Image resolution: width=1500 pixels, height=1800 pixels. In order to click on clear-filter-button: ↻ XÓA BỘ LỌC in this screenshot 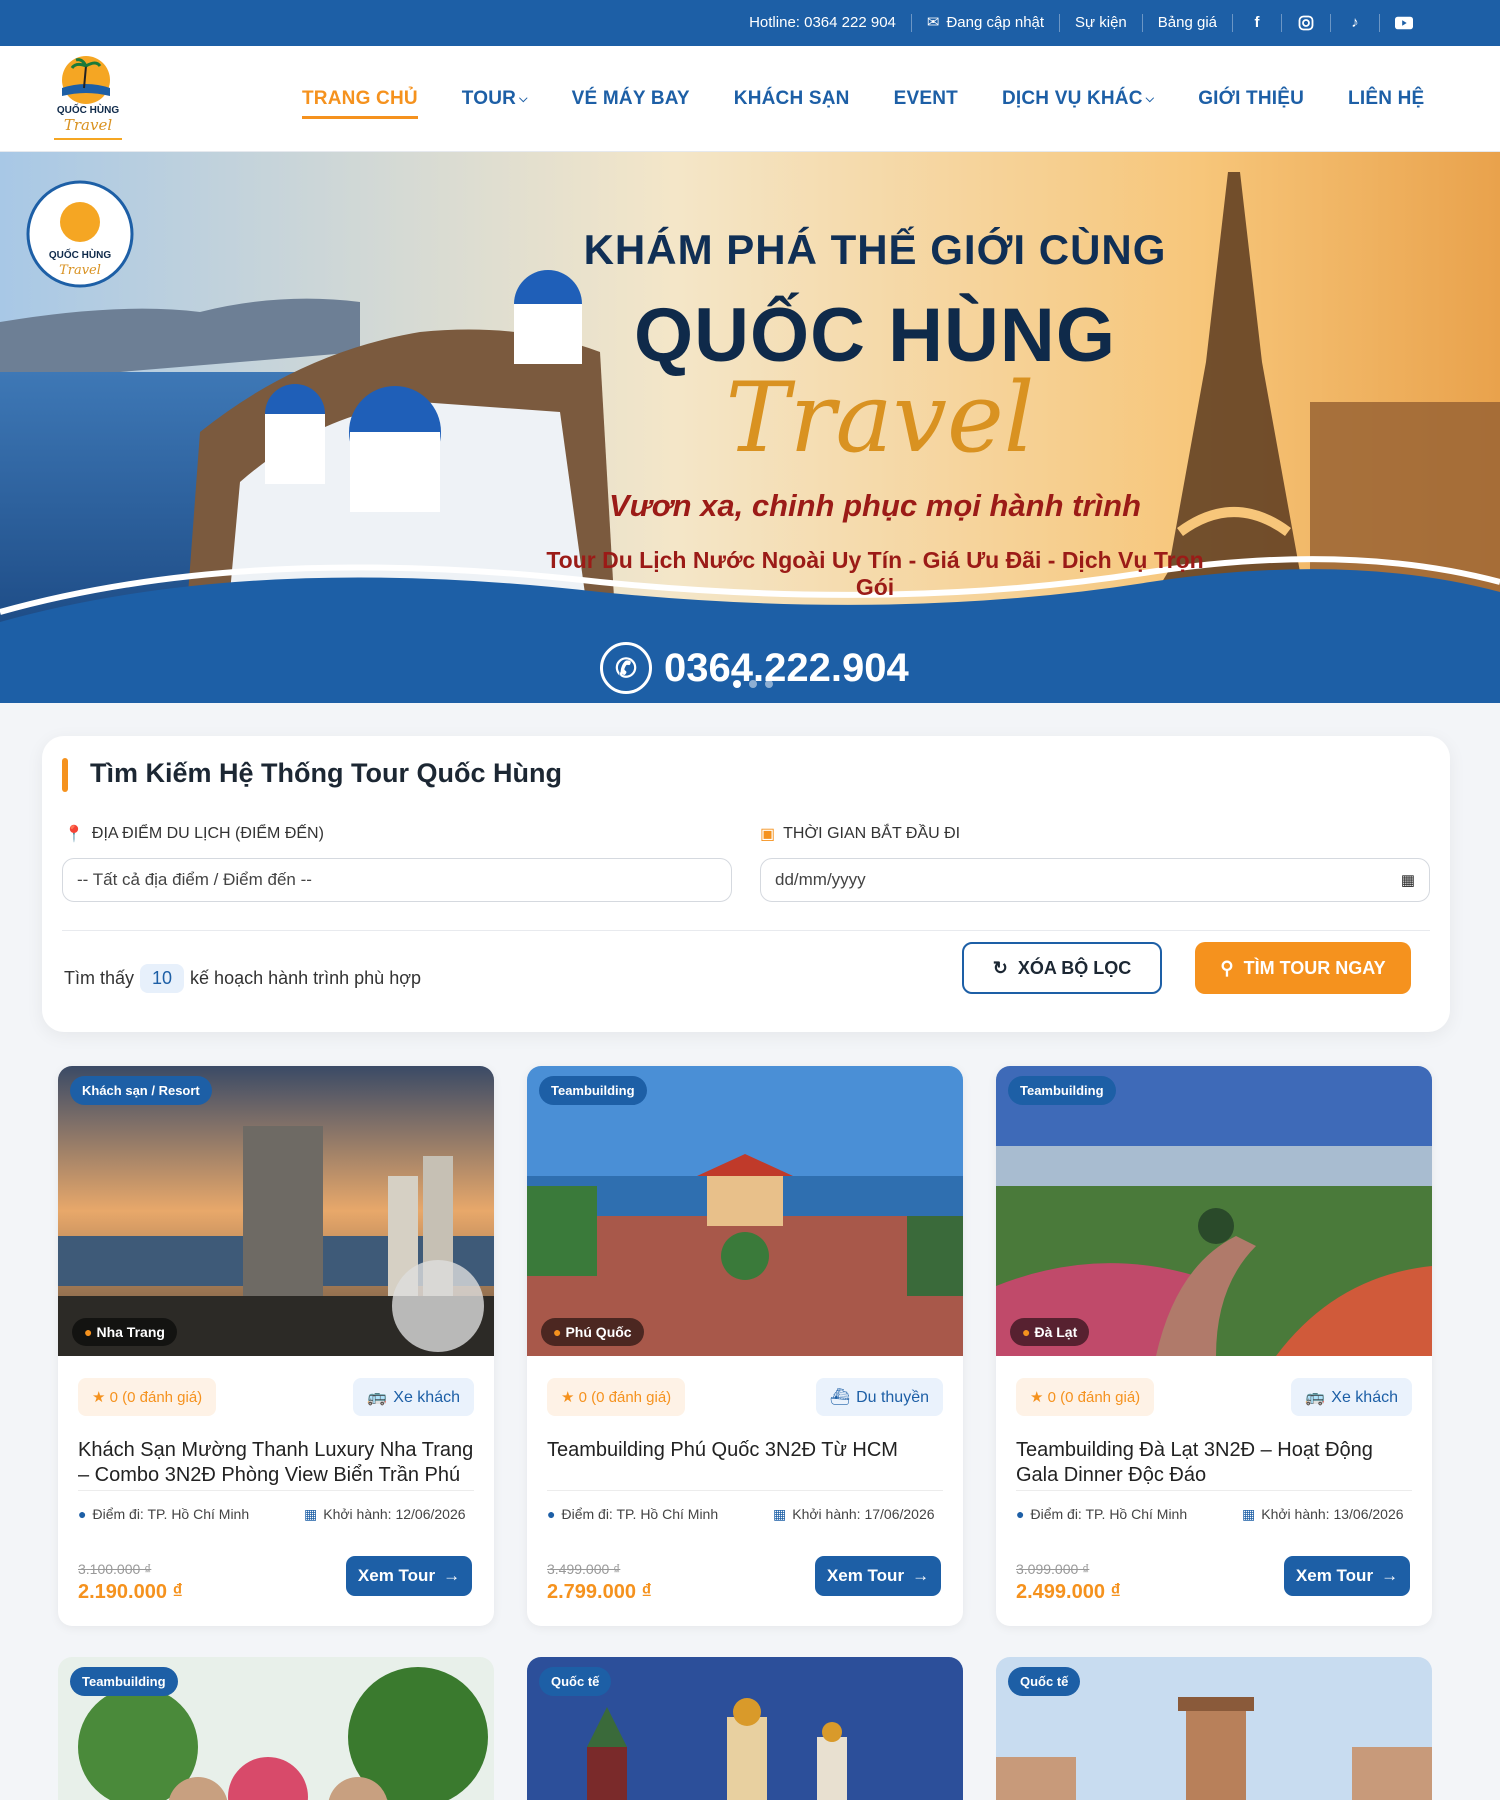, I will do `click(1062, 968)`.